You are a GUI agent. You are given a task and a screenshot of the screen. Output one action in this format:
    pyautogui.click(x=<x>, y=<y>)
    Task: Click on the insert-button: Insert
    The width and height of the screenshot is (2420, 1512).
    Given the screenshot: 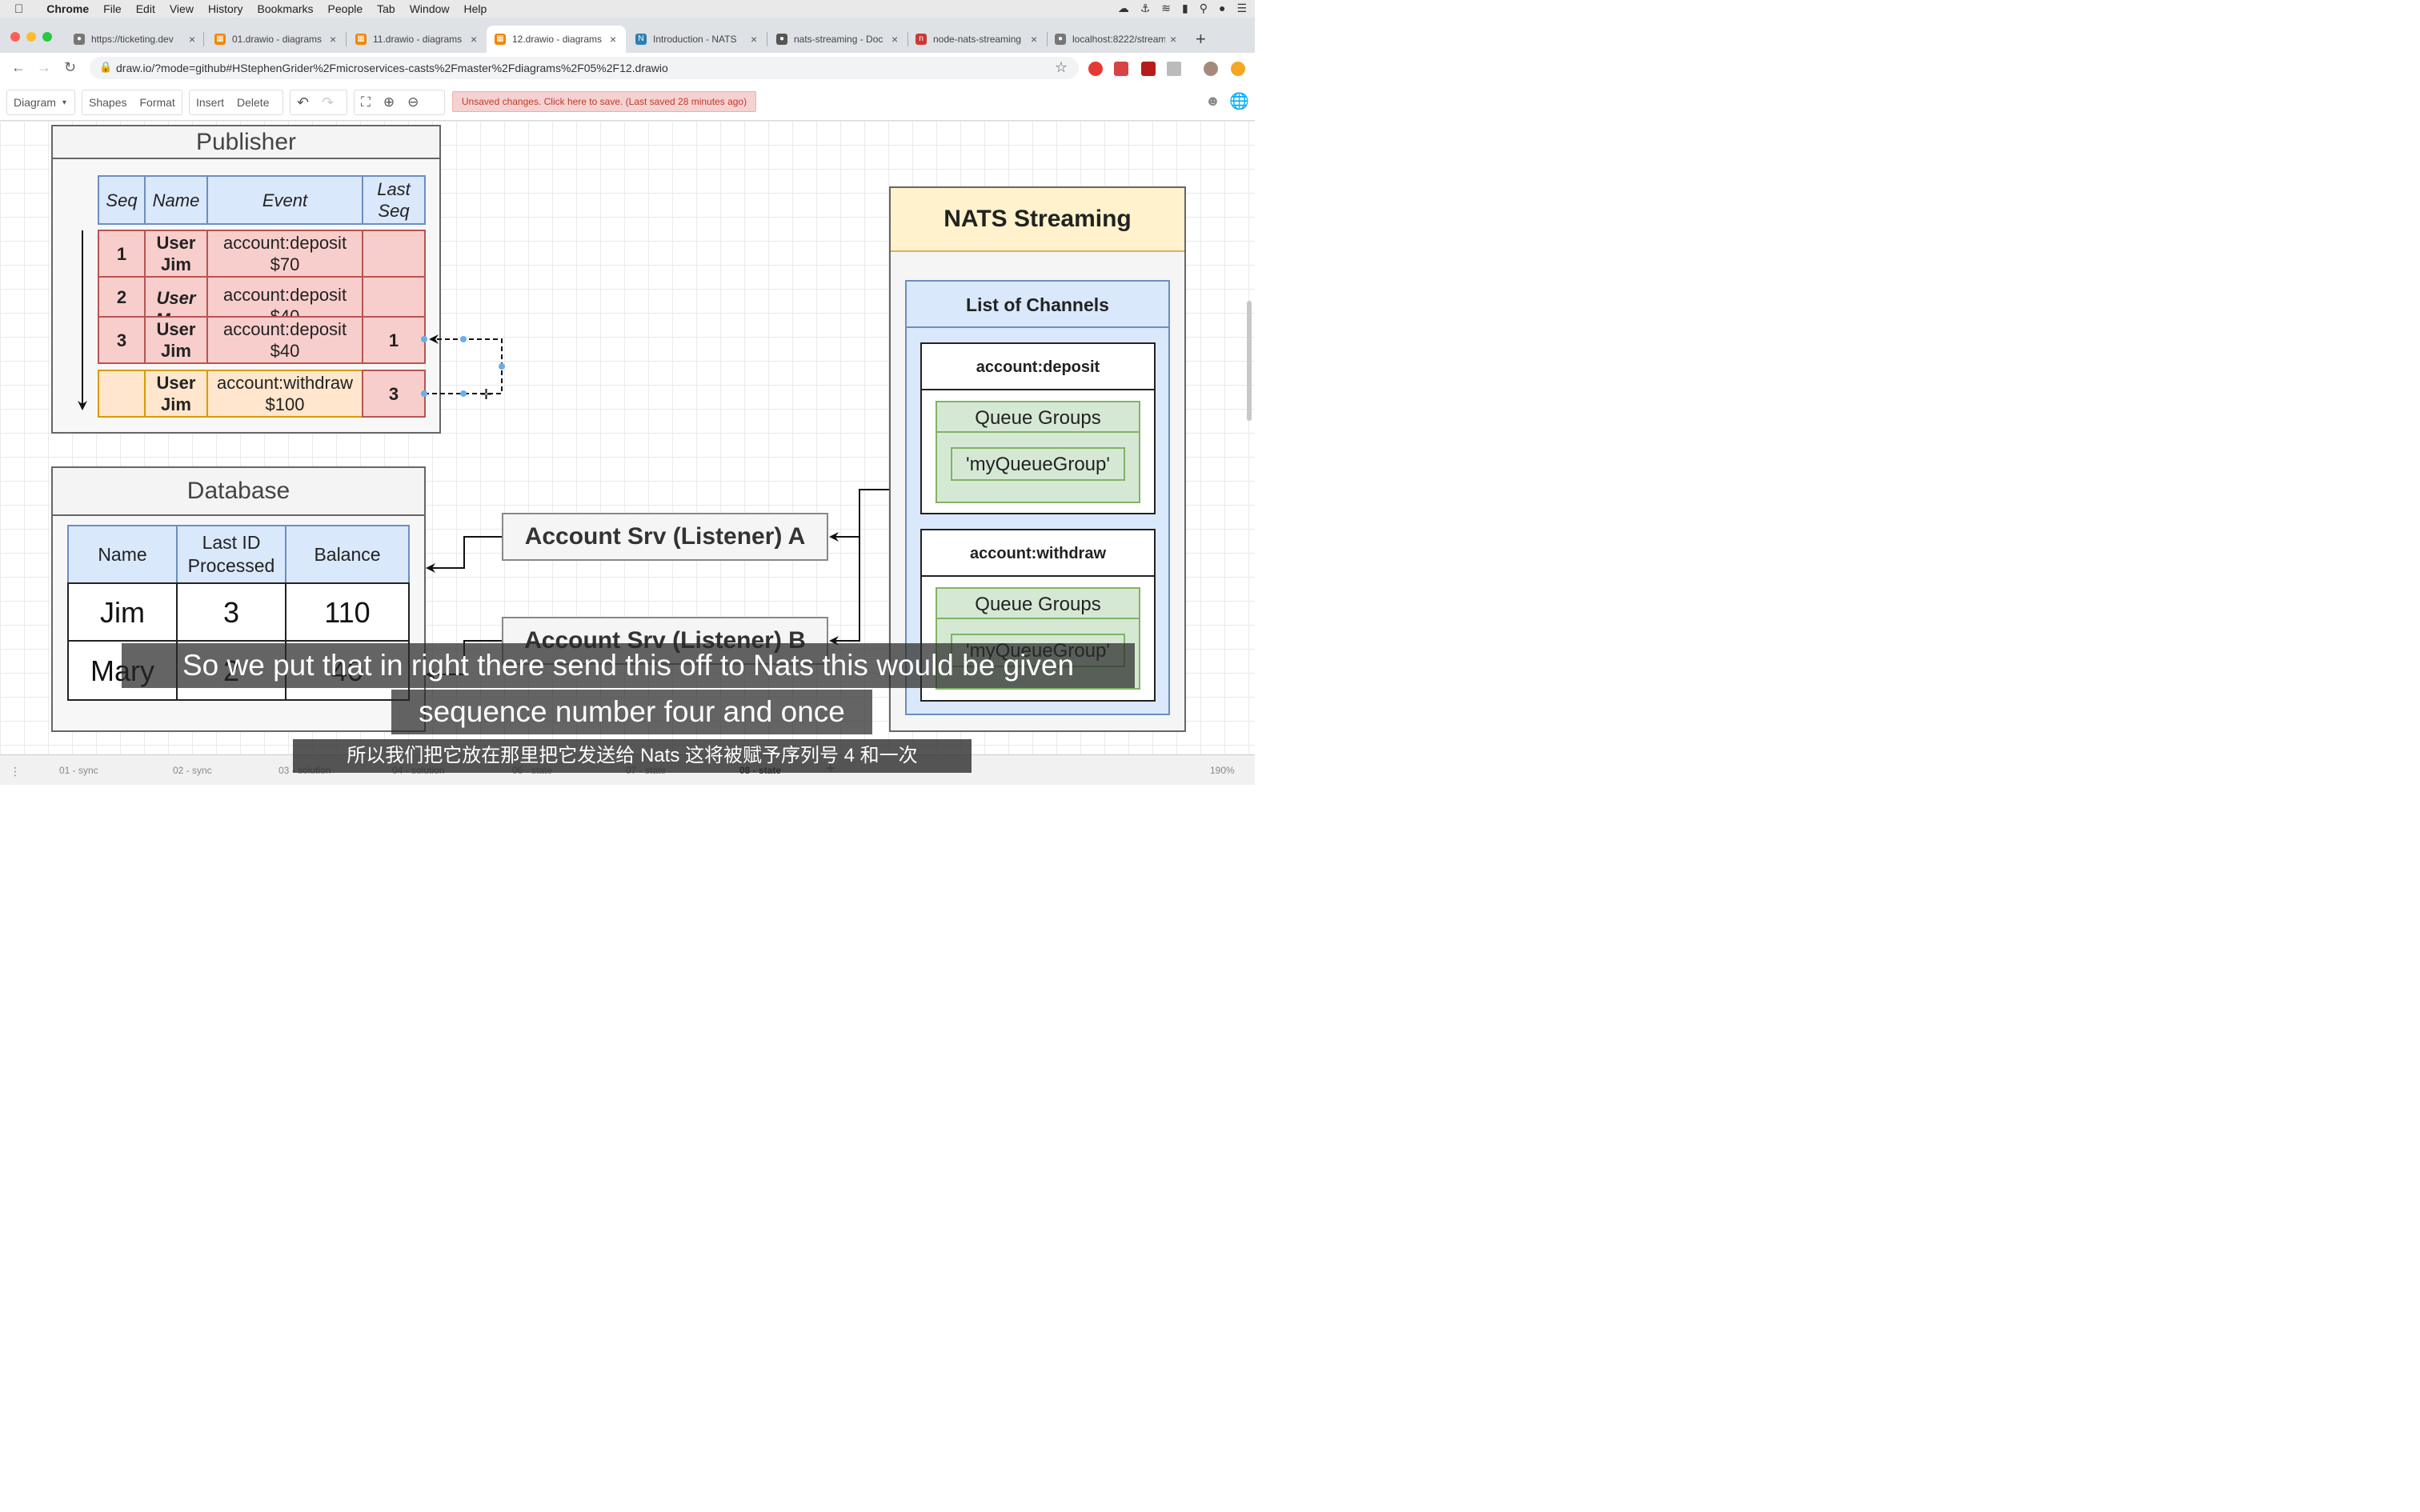 What is the action you would take?
    pyautogui.click(x=210, y=102)
    